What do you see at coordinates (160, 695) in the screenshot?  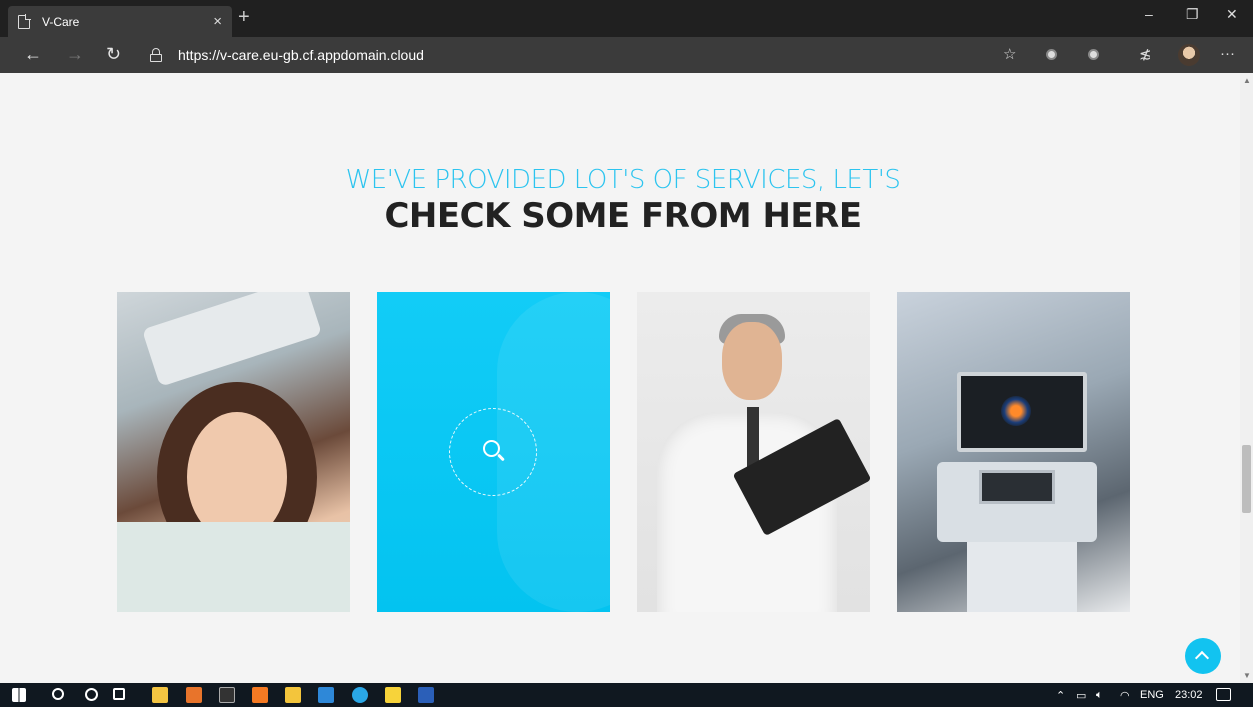 I see `store-icon` at bounding box center [160, 695].